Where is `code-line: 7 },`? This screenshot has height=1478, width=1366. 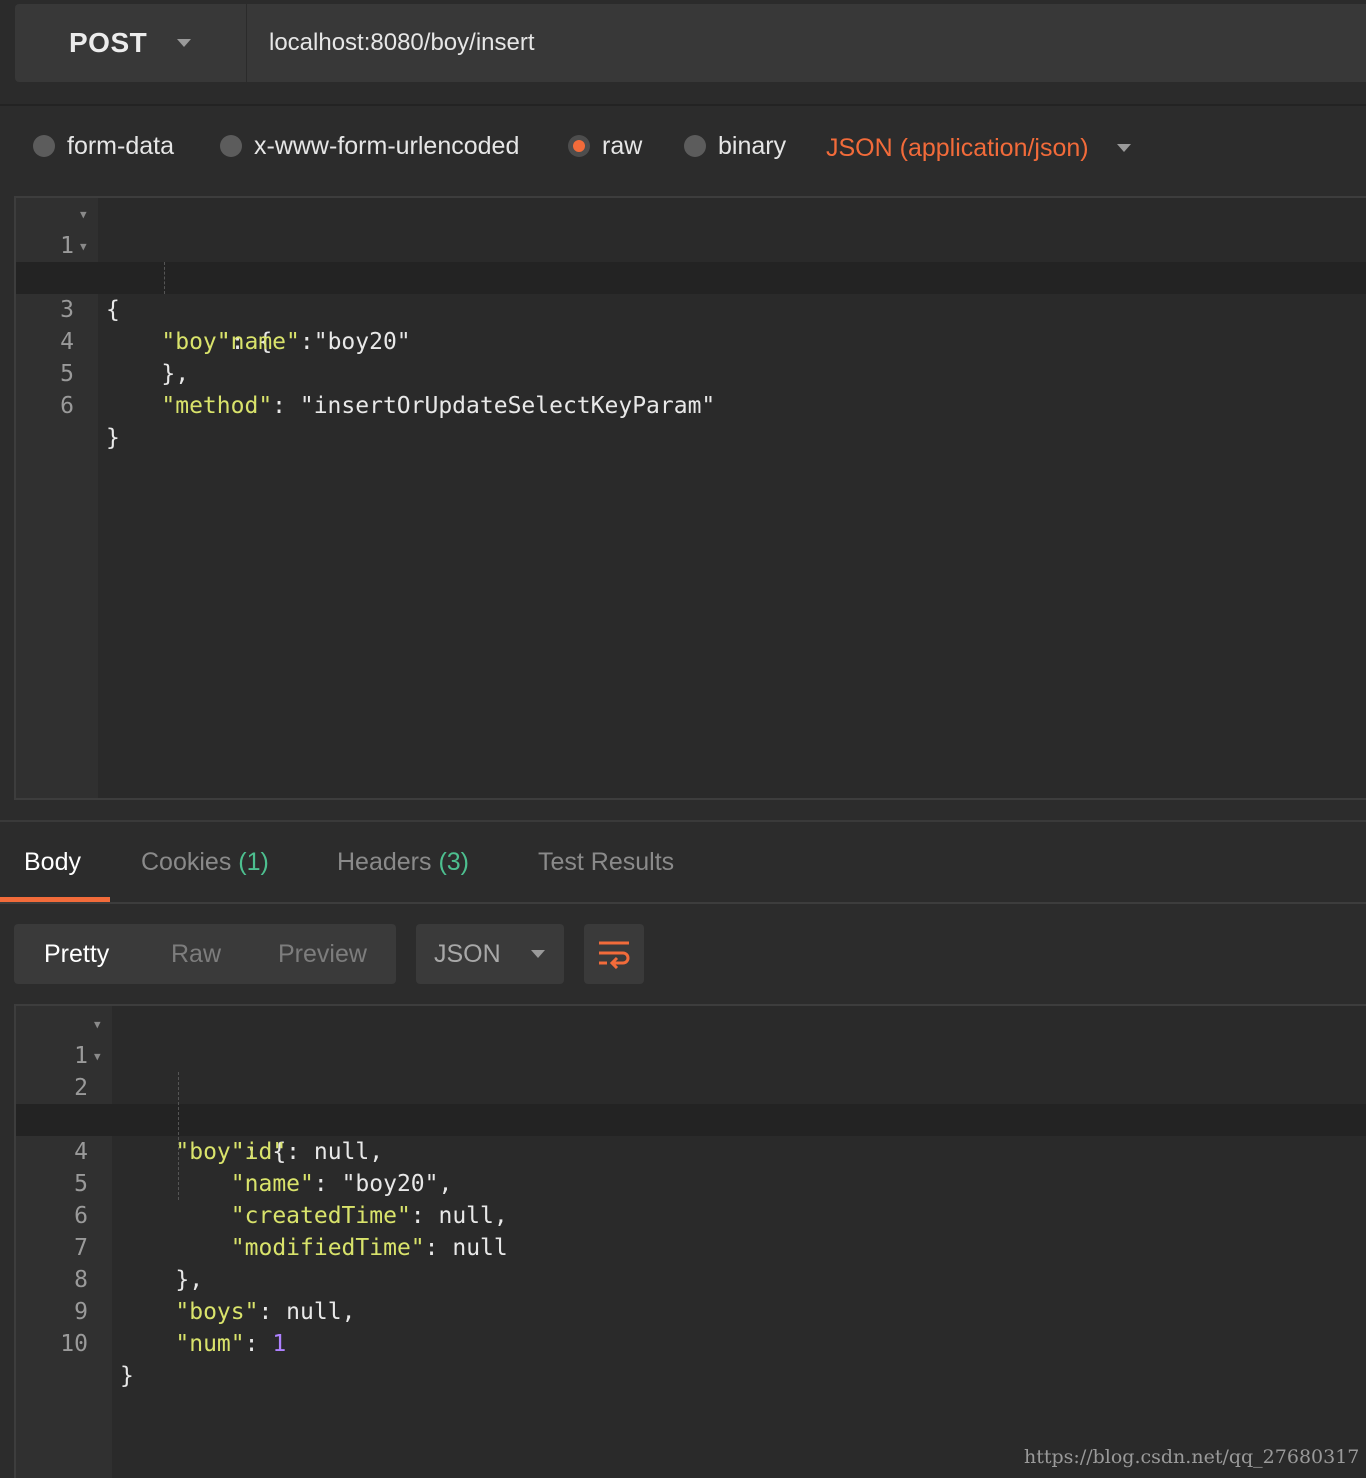
code-line: 7 }, is located at coordinates (691, 1246).